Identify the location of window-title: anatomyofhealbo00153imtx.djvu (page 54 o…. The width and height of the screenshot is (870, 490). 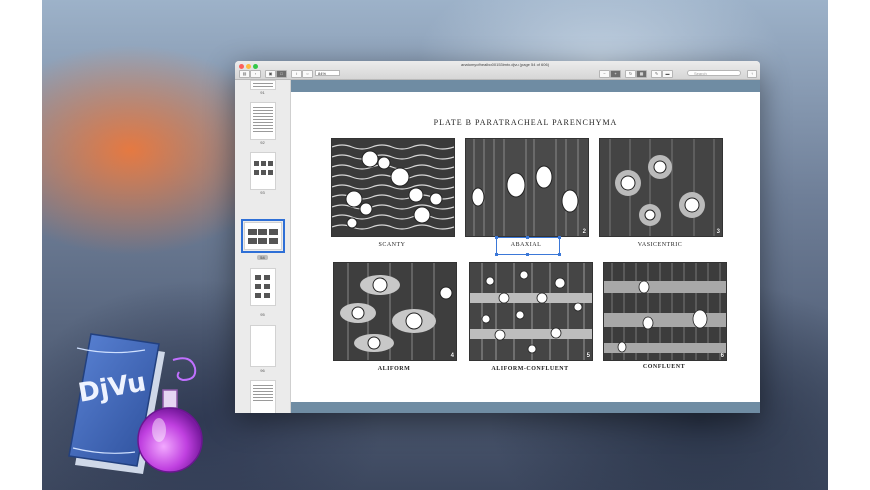
(505, 64).